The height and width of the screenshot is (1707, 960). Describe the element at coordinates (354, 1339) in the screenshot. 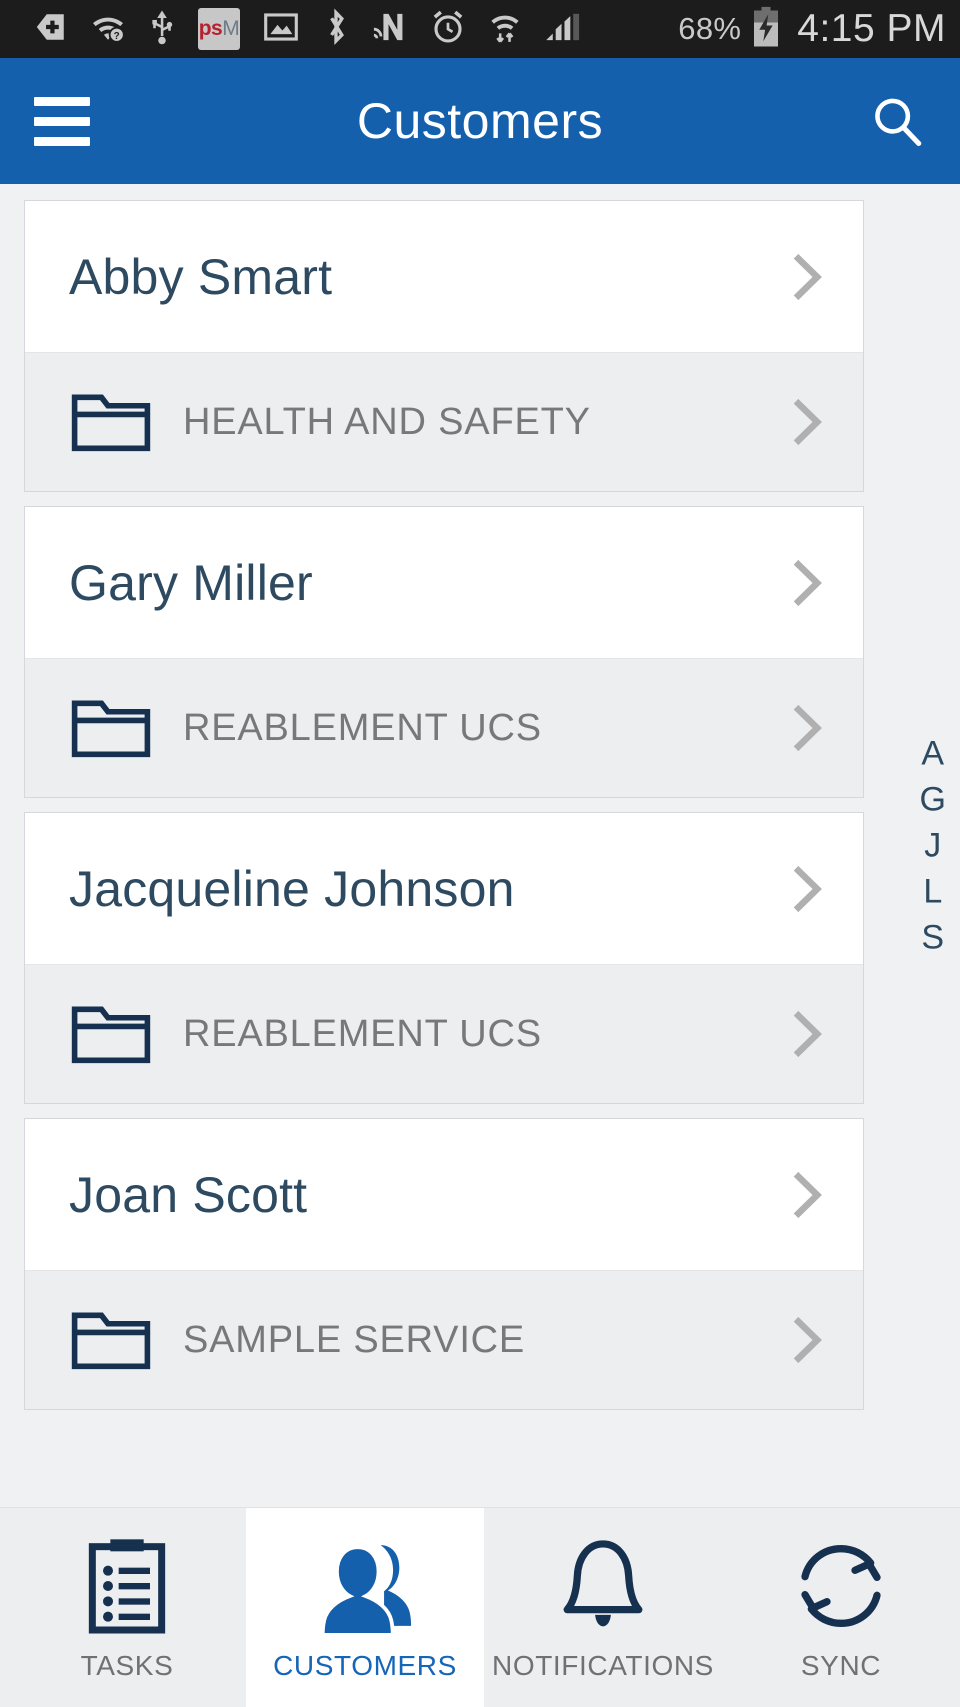

I see `service-label: SAMPLE SERVICE` at that location.